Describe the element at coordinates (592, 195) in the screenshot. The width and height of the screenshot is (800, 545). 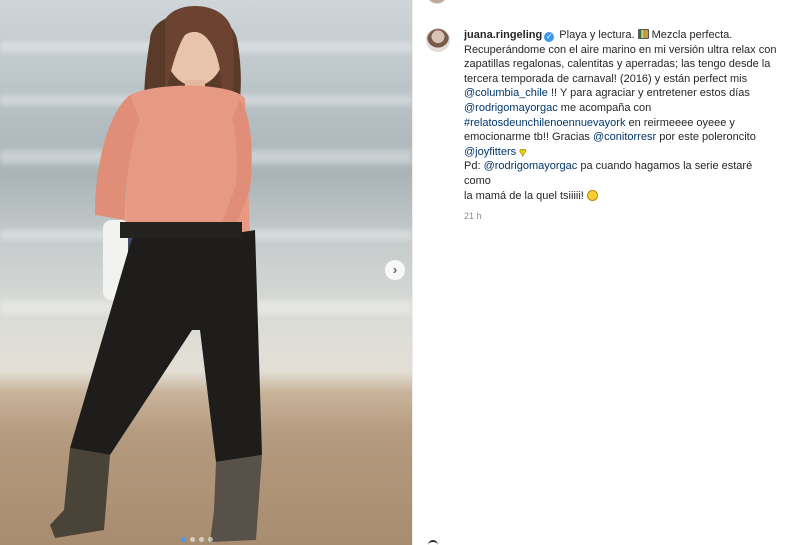
I see `grin-emoji-icon` at that location.